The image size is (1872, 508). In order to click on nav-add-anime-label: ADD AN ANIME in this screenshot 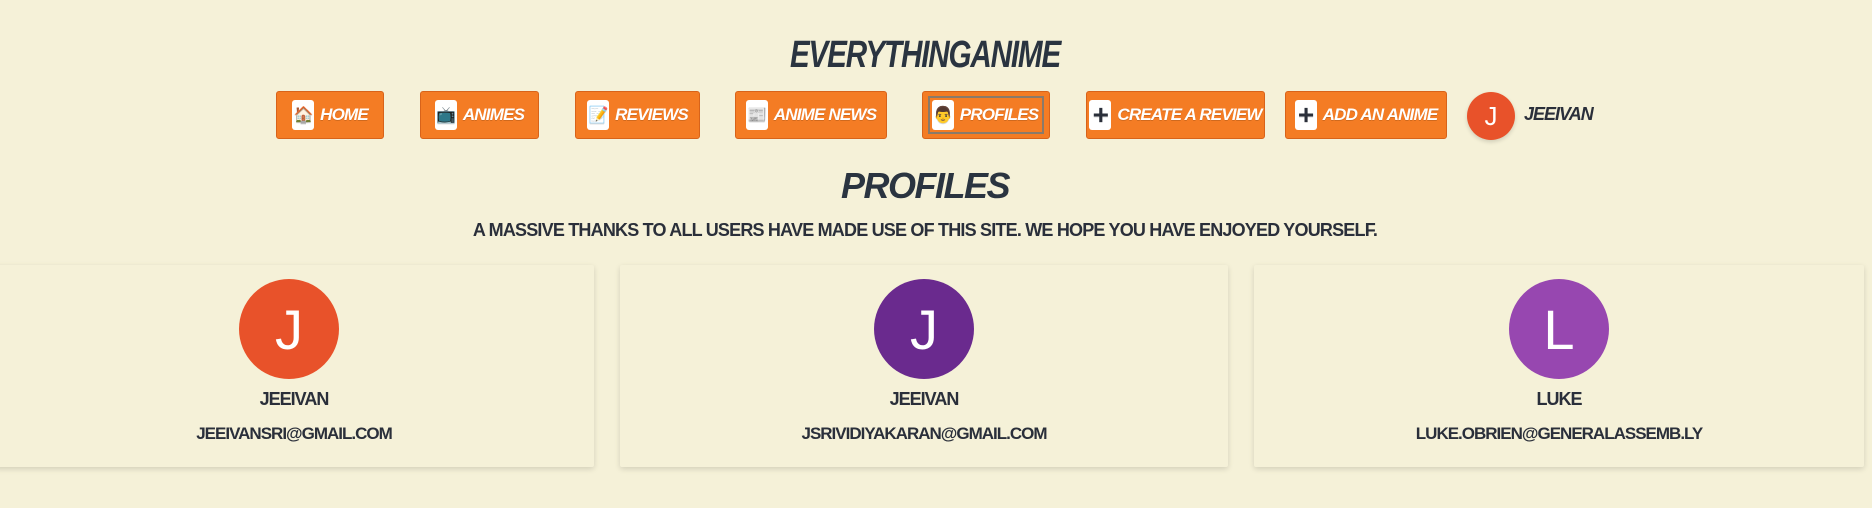, I will do `click(1380, 114)`.